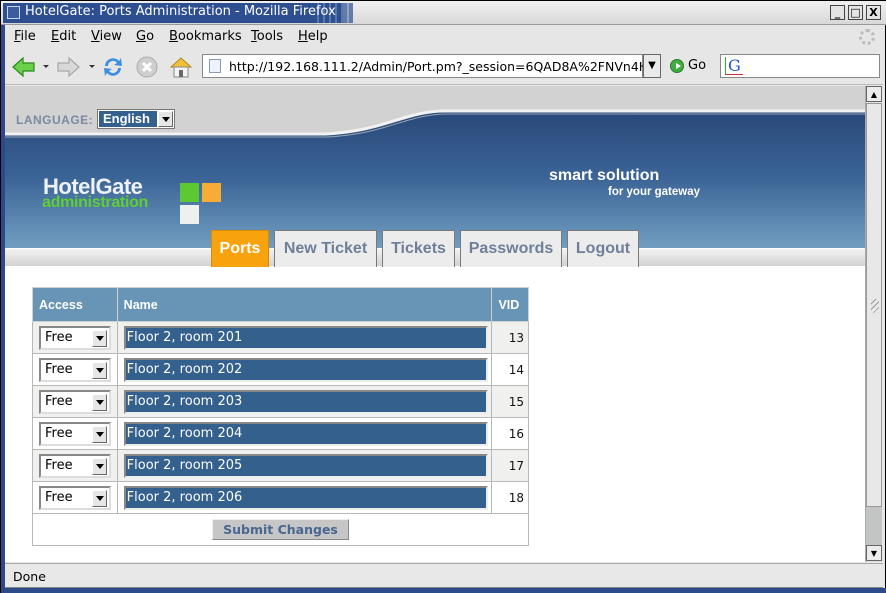 Image resolution: width=886 pixels, height=593 pixels. I want to click on name-cell: Floor 2, room 205, so click(304, 465).